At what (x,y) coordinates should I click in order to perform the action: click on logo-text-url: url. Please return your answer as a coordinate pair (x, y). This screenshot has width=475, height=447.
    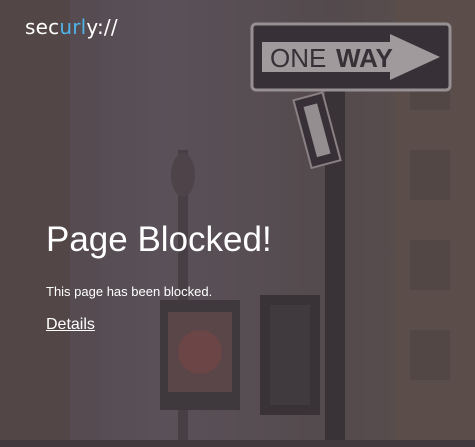
    Looking at the image, I should click on (73, 27).